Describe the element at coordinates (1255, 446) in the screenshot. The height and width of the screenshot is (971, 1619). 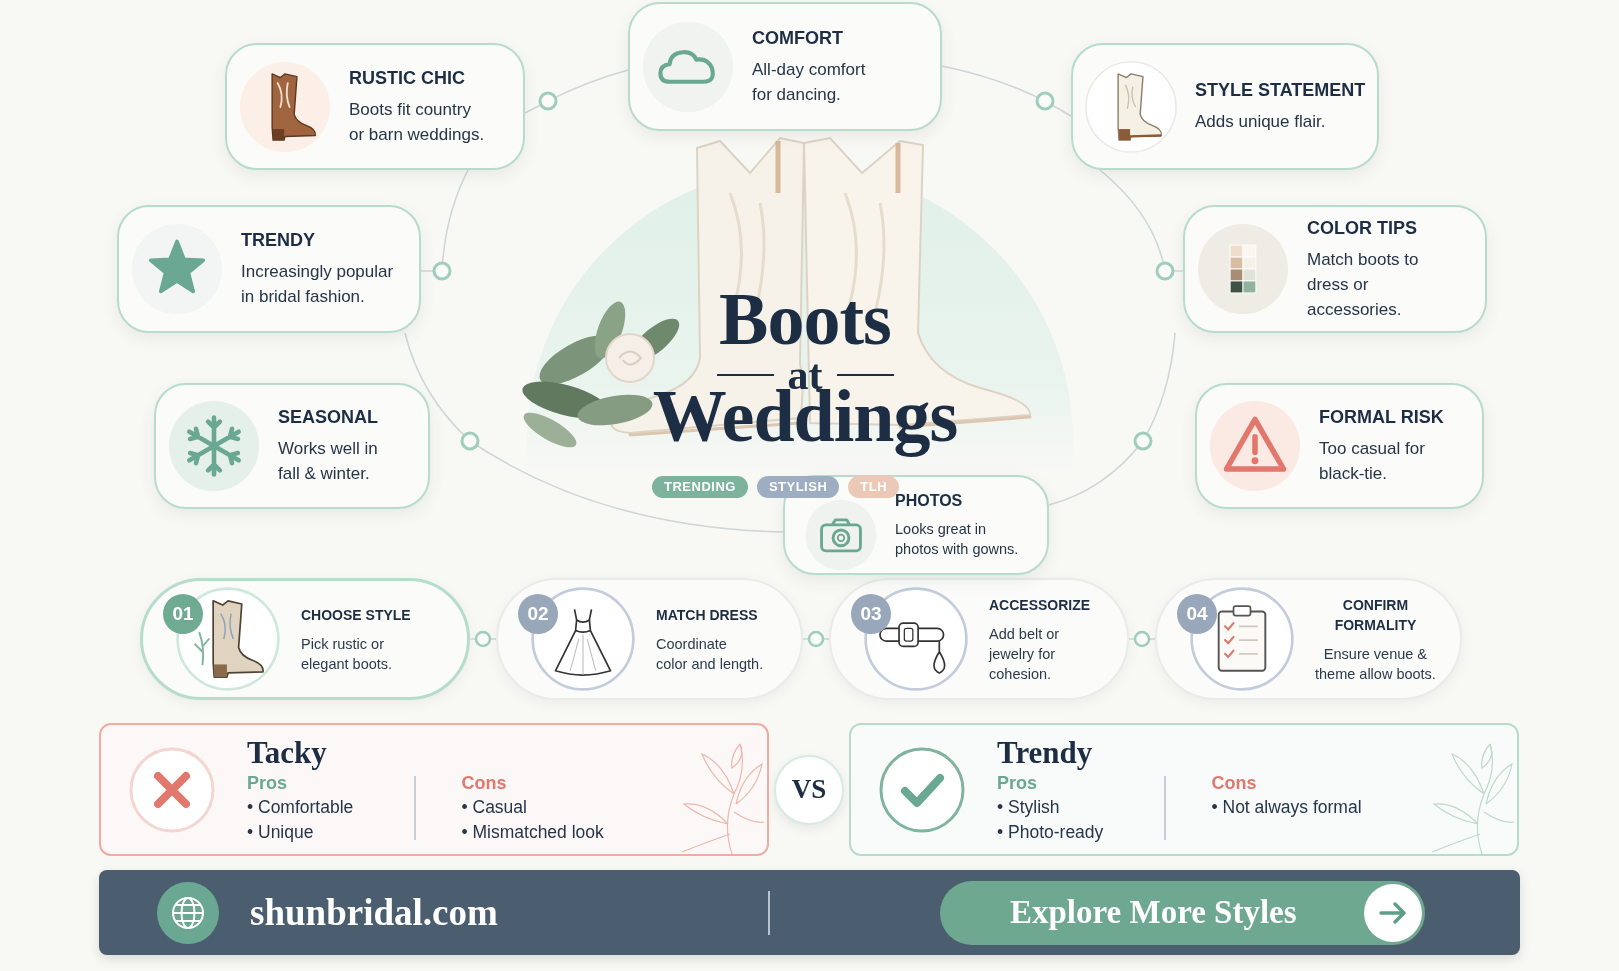
I see `warning-icon` at that location.